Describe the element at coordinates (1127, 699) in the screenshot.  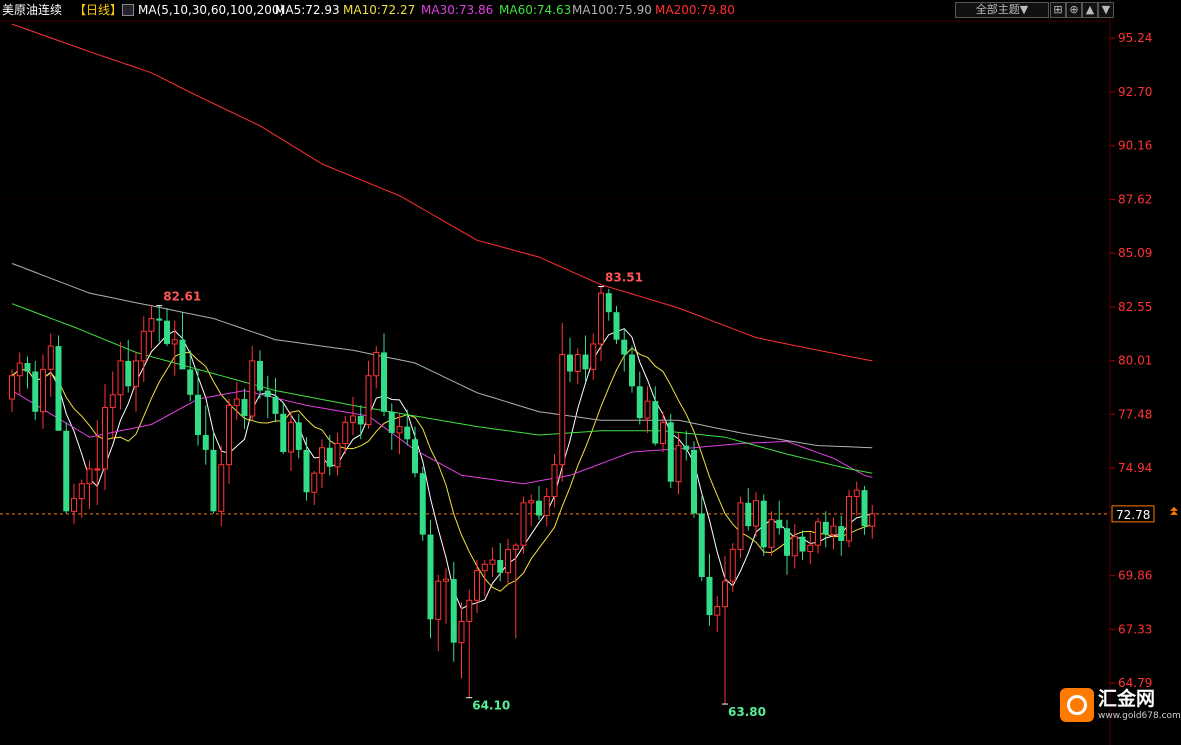
I see `logo-name: 汇金网` at that location.